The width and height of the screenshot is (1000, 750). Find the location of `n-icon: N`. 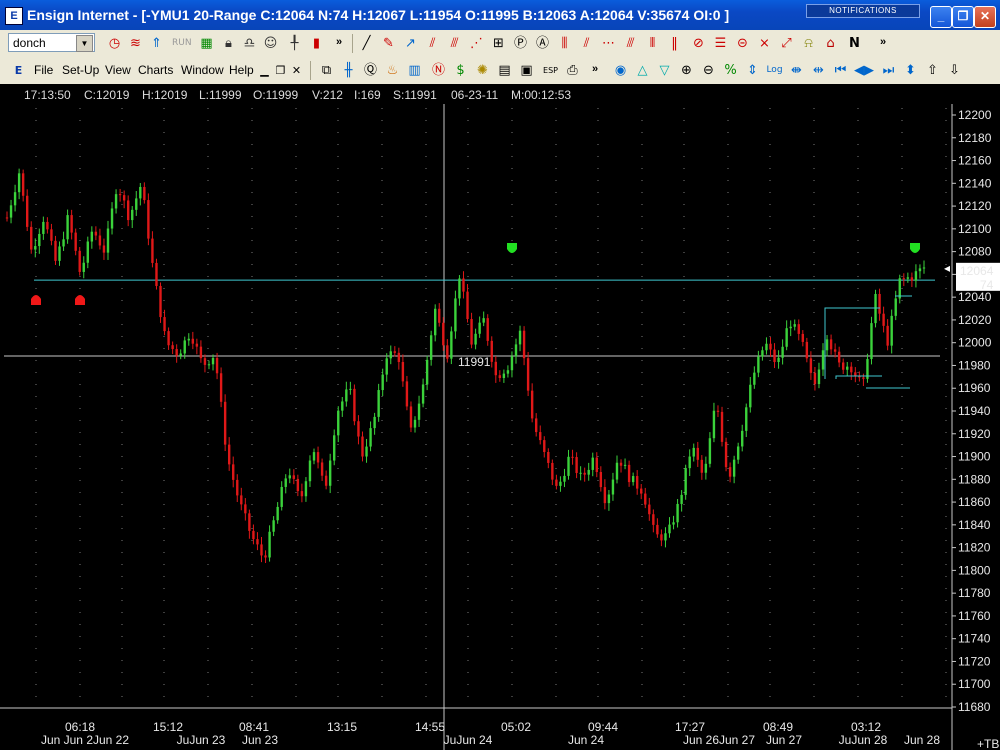

n-icon: N is located at coordinates (854, 43).